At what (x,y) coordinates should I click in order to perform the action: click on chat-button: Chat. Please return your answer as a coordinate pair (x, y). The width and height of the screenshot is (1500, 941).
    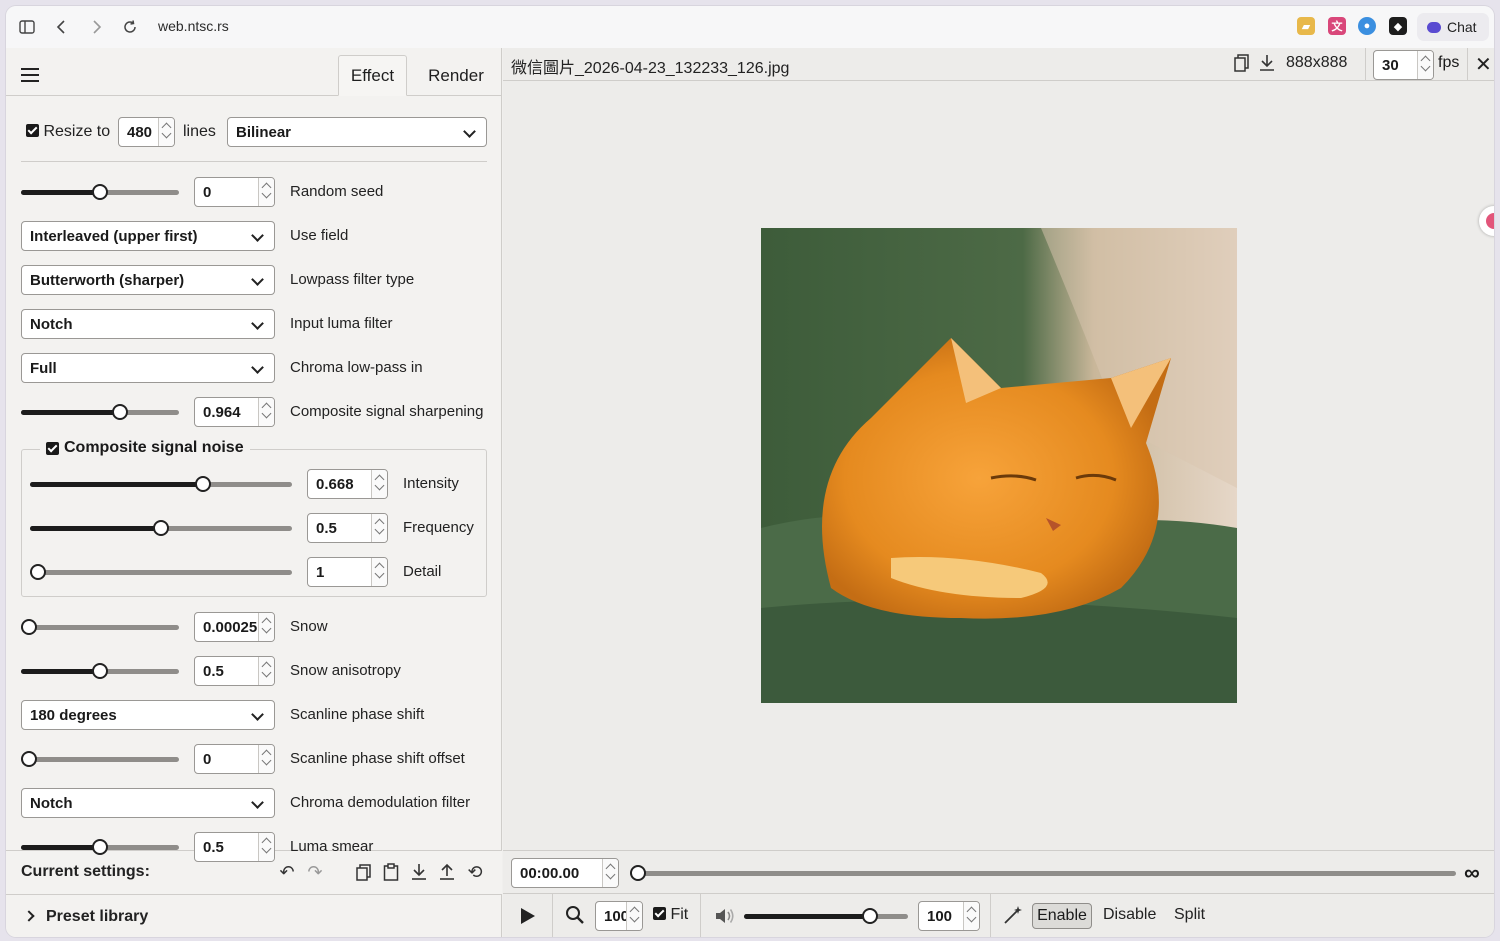
    Looking at the image, I should click on (1453, 27).